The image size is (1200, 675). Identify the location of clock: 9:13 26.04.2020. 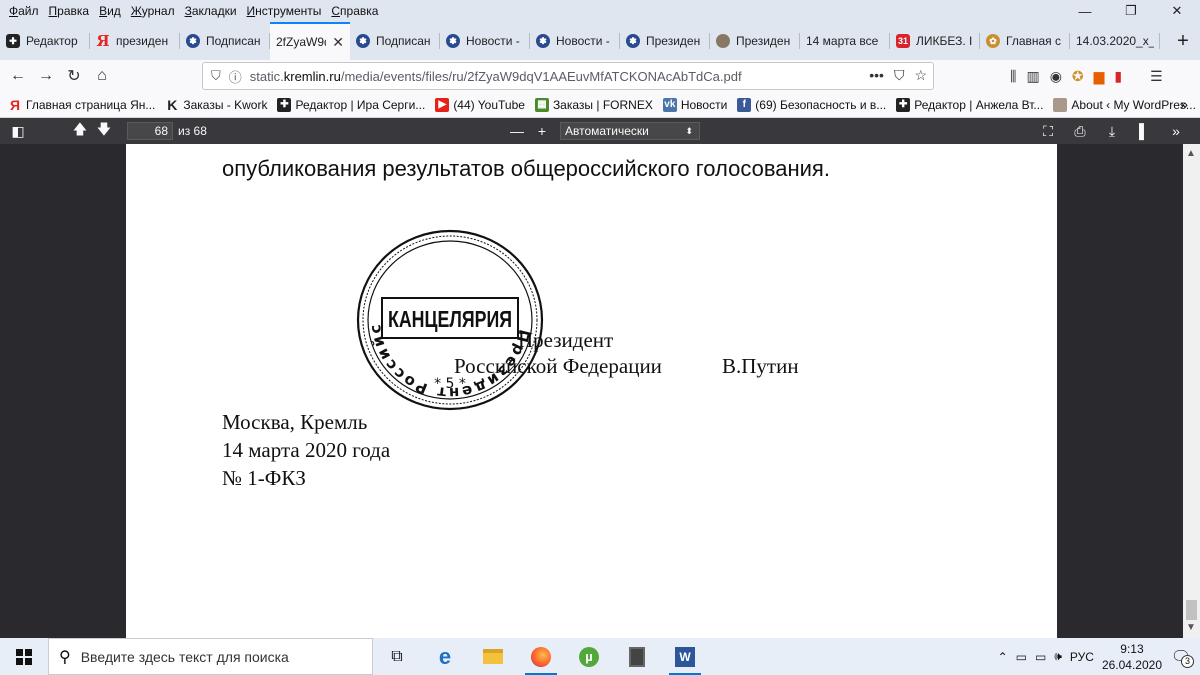
(1132, 657).